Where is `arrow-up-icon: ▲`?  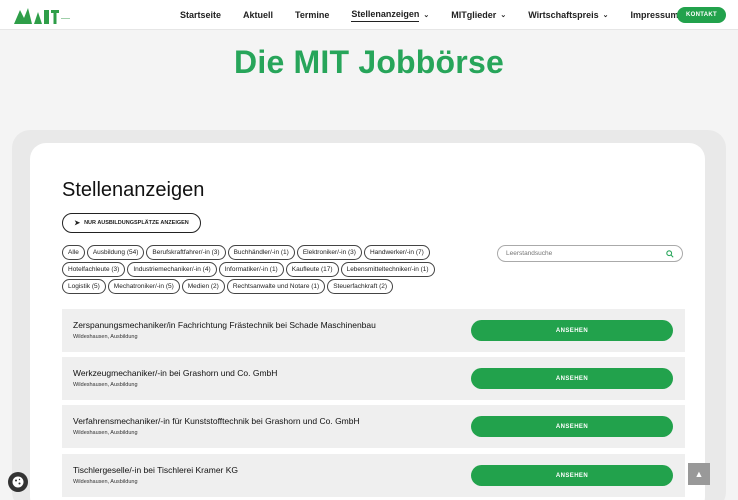 arrow-up-icon: ▲ is located at coordinates (699, 474).